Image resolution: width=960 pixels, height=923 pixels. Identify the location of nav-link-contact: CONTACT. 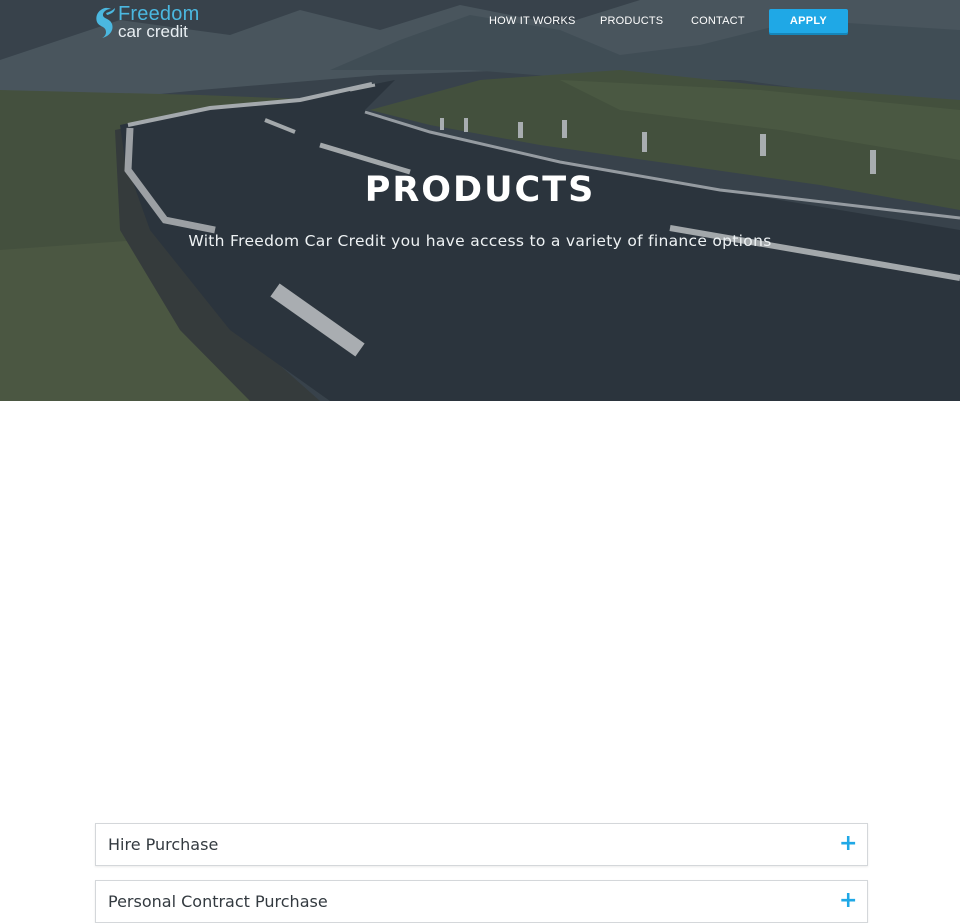
(718, 21).